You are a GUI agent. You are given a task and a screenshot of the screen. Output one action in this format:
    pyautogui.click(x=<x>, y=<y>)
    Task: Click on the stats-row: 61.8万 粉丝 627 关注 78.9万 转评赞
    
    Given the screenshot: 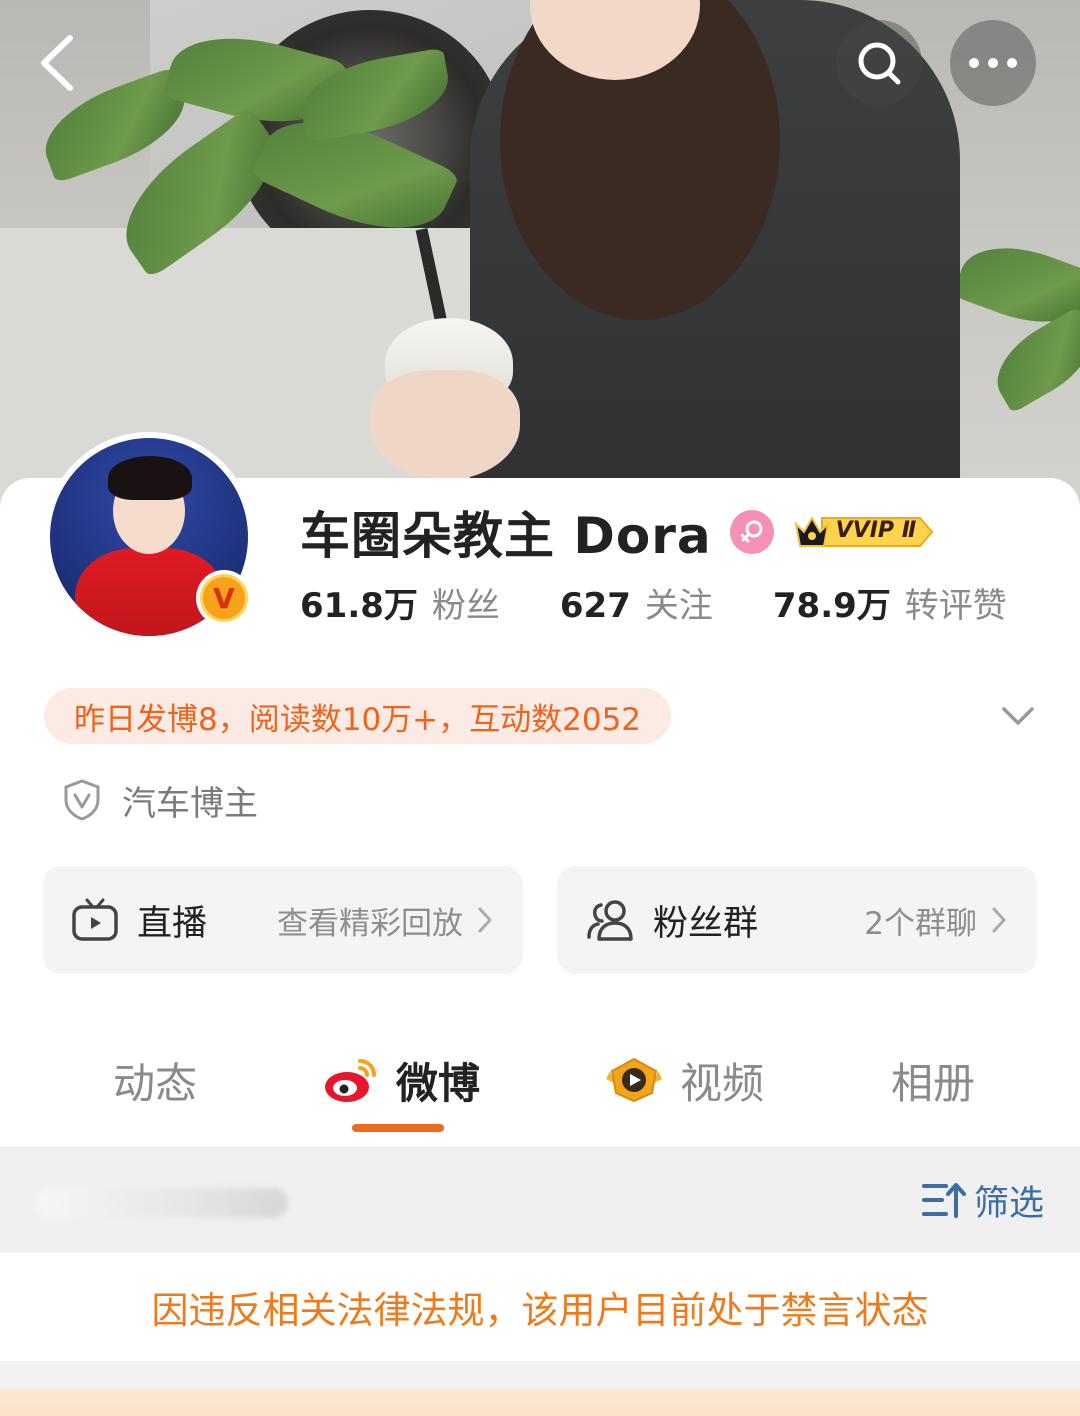 What is the action you would take?
    pyautogui.click(x=683, y=603)
    